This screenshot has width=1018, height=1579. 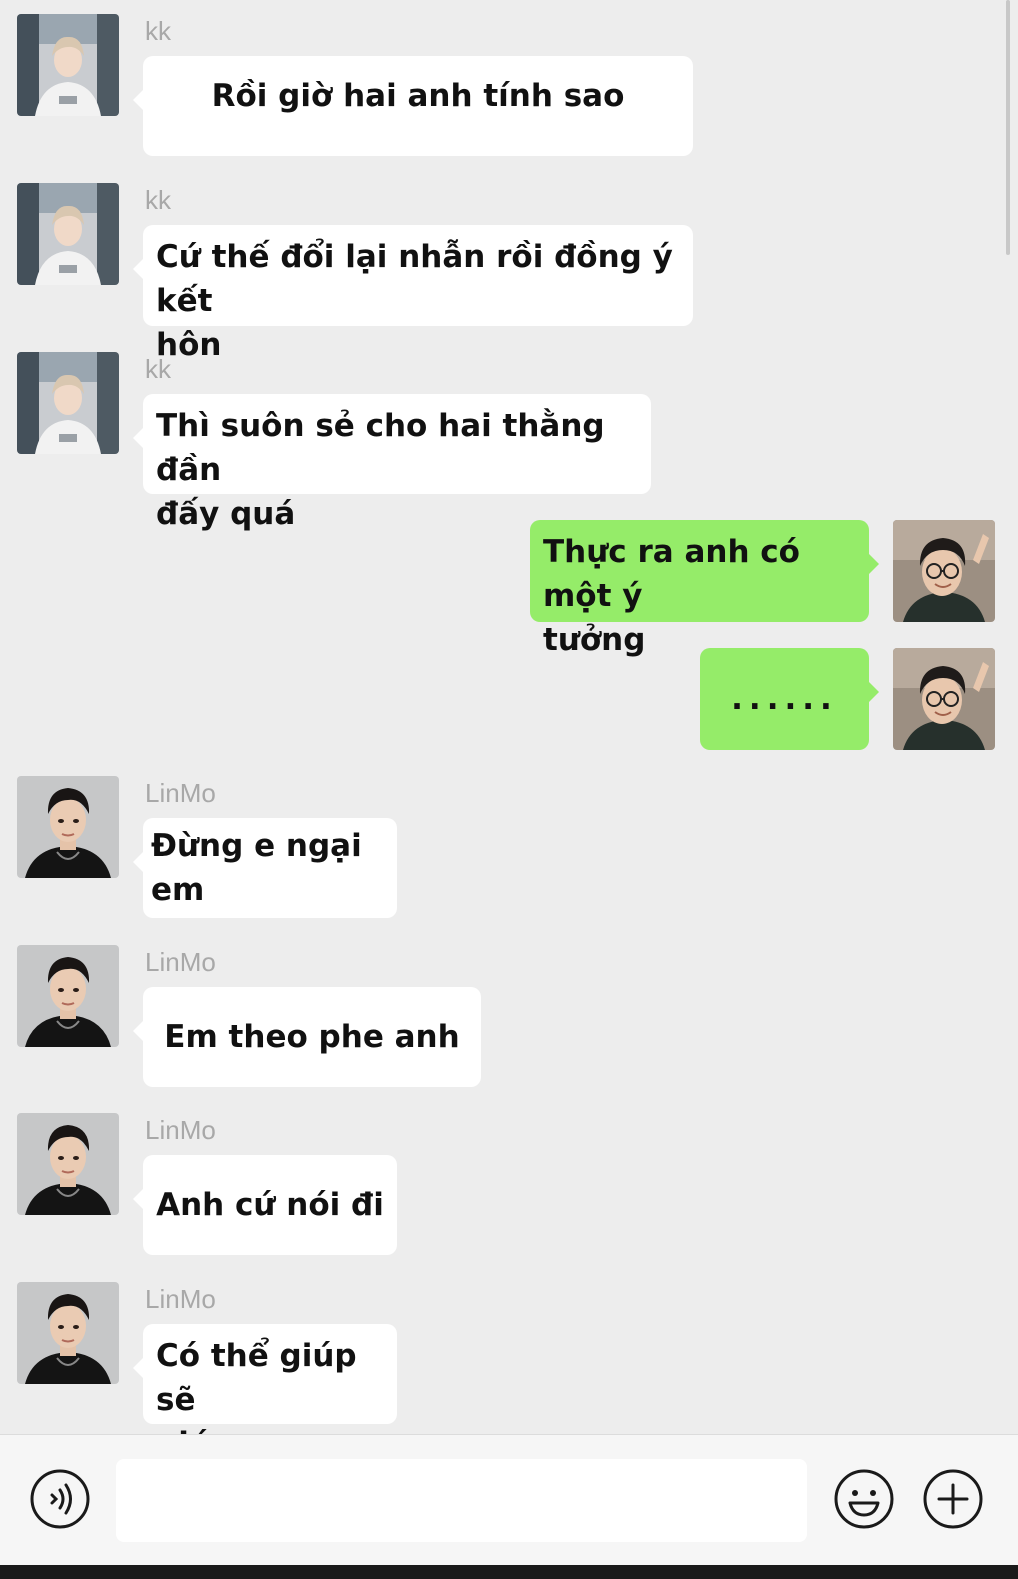 I want to click on emoji-button, so click(x=864, y=1499).